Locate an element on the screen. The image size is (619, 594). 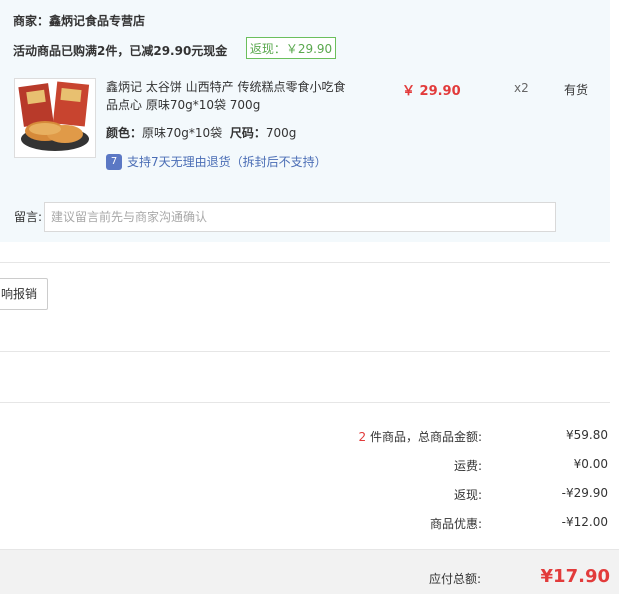
return-policy: 7 支持7天无理由退货（拆封后不支持） is located at coordinates (216, 161).